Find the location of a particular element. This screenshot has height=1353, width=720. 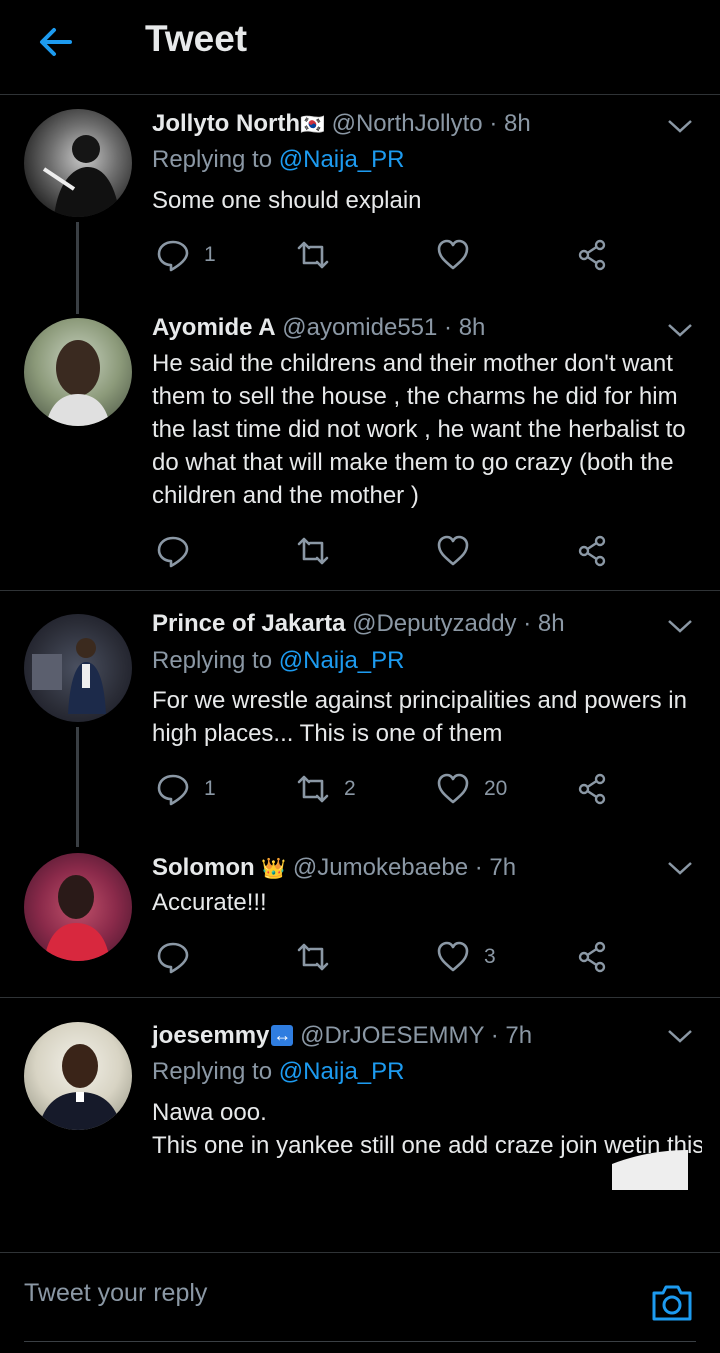

user-handle: @Deputyzaddy is located at coordinates (434, 623).